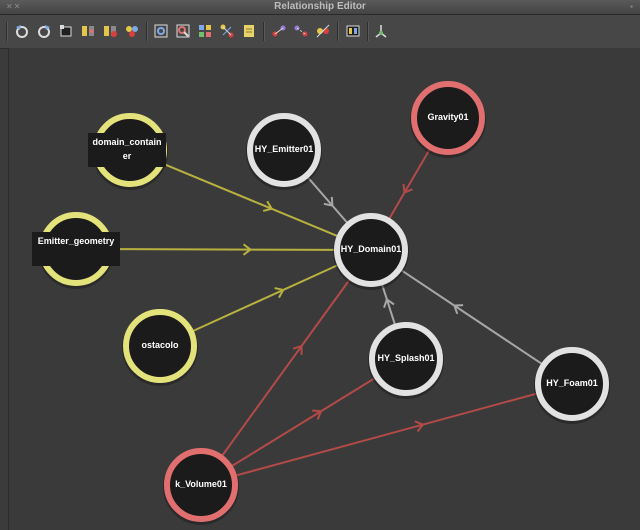  I want to click on link-icon, so click(279, 31).